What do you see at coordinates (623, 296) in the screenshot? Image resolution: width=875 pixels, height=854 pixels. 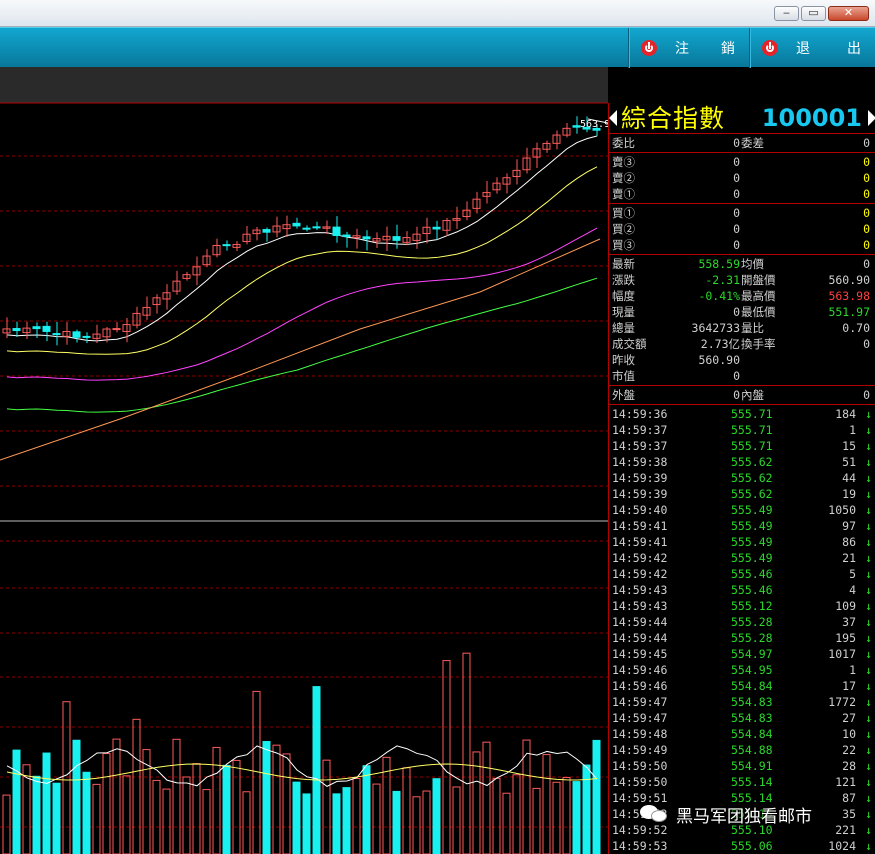 I see `stat-label: 幅度` at bounding box center [623, 296].